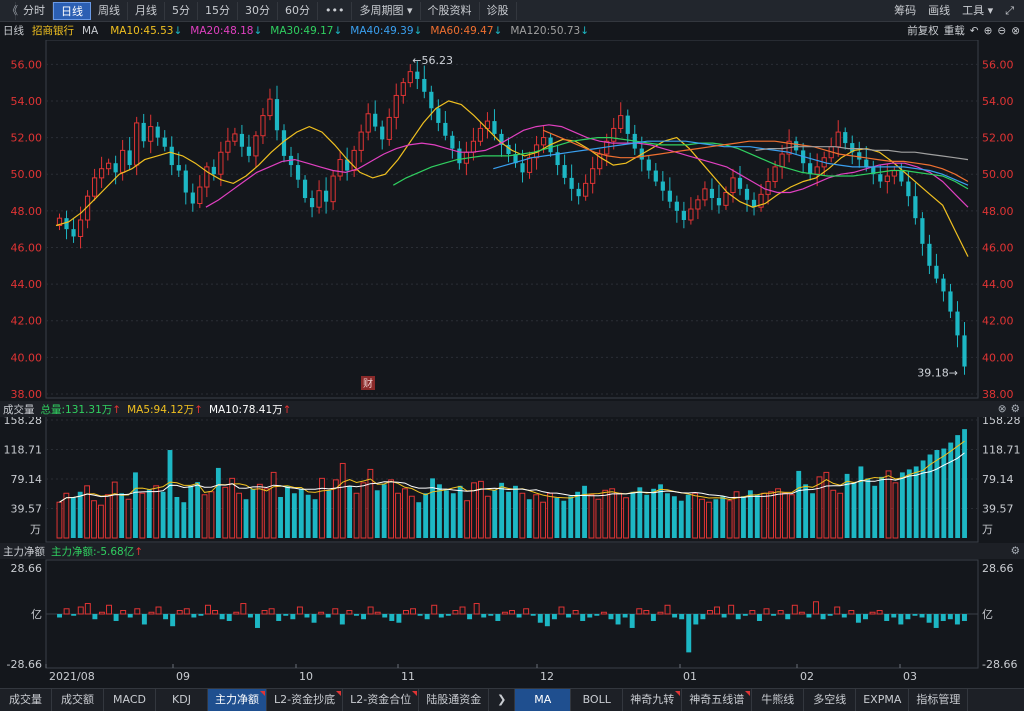 The image size is (1024, 711). Describe the element at coordinates (237, 700) in the screenshot. I see `indicator-tab-4: 主力净额` at that location.